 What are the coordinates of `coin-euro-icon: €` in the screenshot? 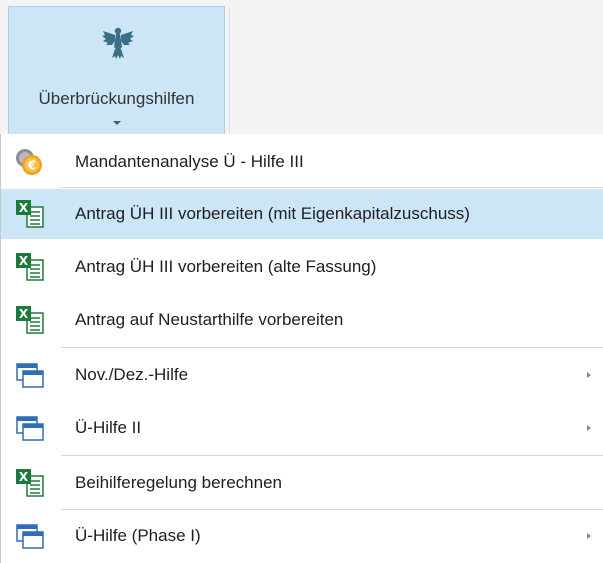 It's located at (29, 162).